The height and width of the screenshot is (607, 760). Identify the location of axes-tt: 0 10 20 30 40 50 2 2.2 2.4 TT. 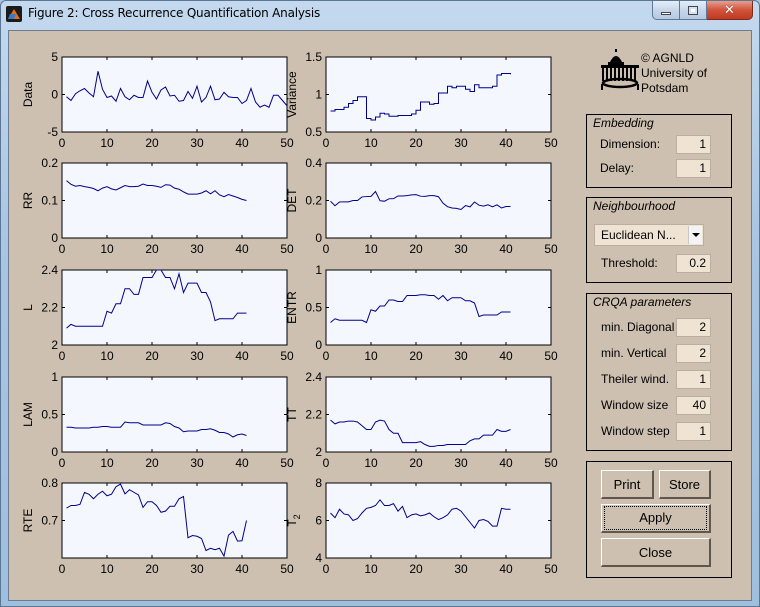
(428, 427).